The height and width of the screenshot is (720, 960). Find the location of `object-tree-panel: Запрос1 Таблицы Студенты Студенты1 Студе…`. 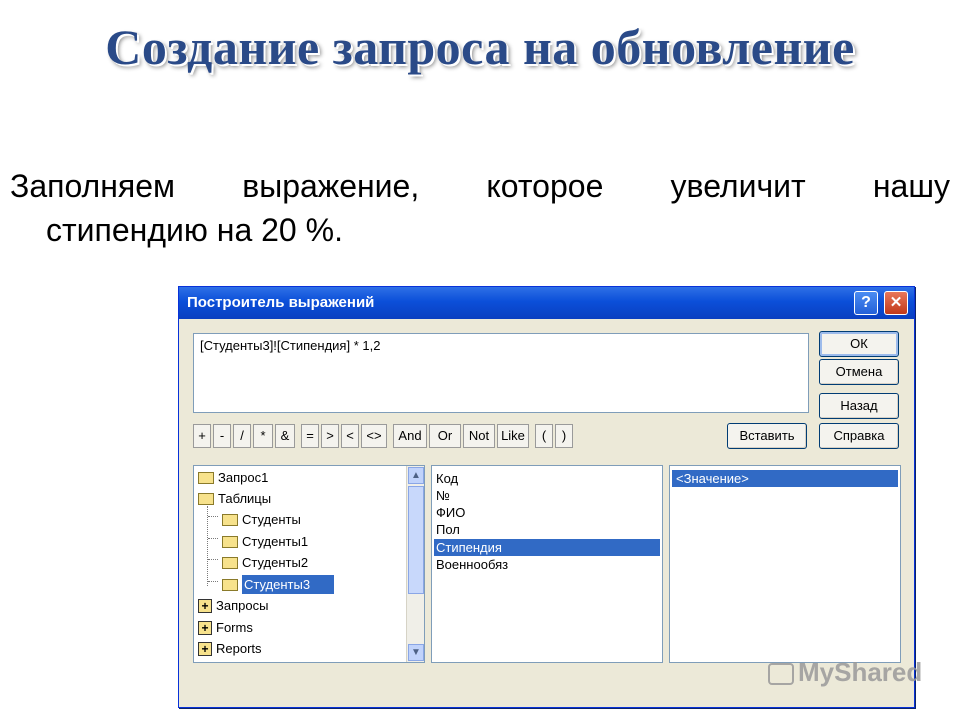

object-tree-panel: Запрос1 Таблицы Студенты Студенты1 Студе… is located at coordinates (309, 564).